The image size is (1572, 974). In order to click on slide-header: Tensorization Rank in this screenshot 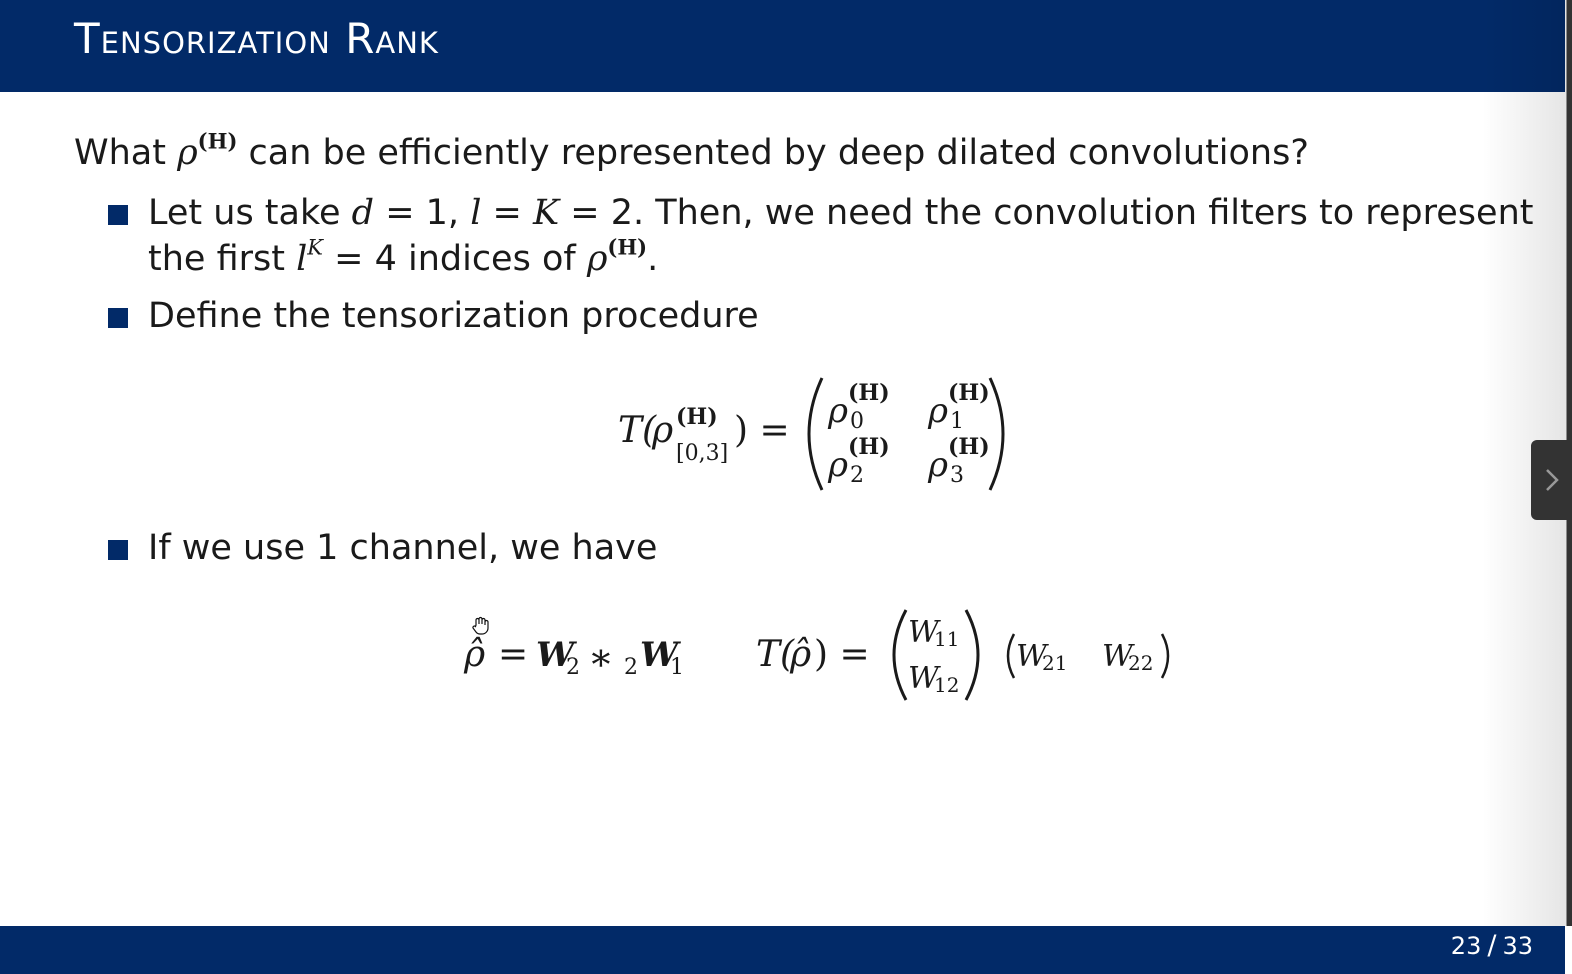, I will do `click(782, 46)`.